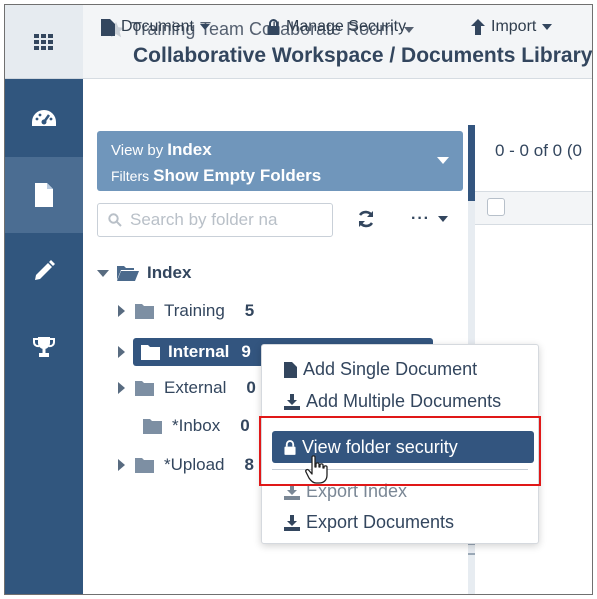  What do you see at coordinates (246, 351) in the screenshot?
I see `folder-count: 9` at bounding box center [246, 351].